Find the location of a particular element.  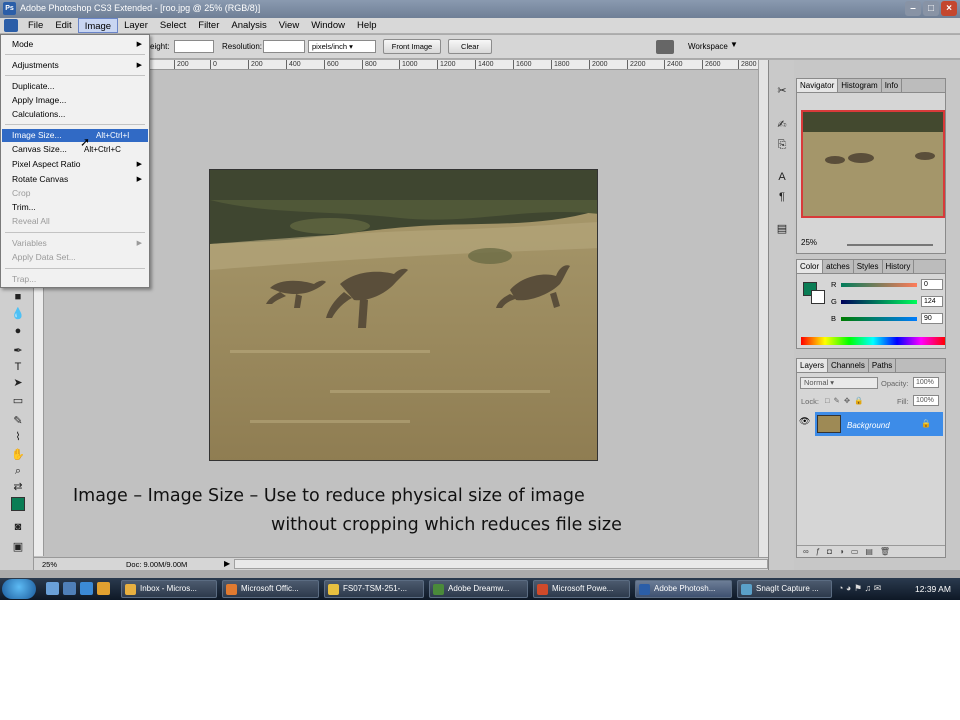

blend-mode-select: Normal ▾ is located at coordinates (839, 383).